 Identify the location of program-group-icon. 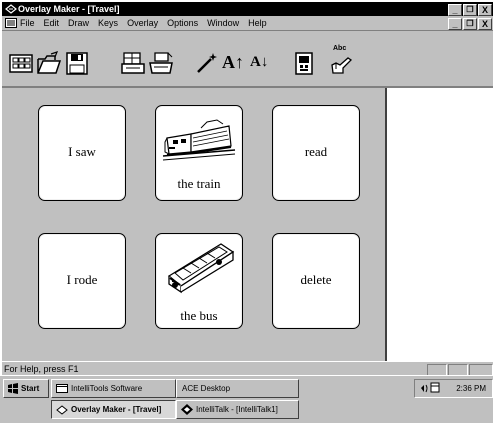
(62, 389).